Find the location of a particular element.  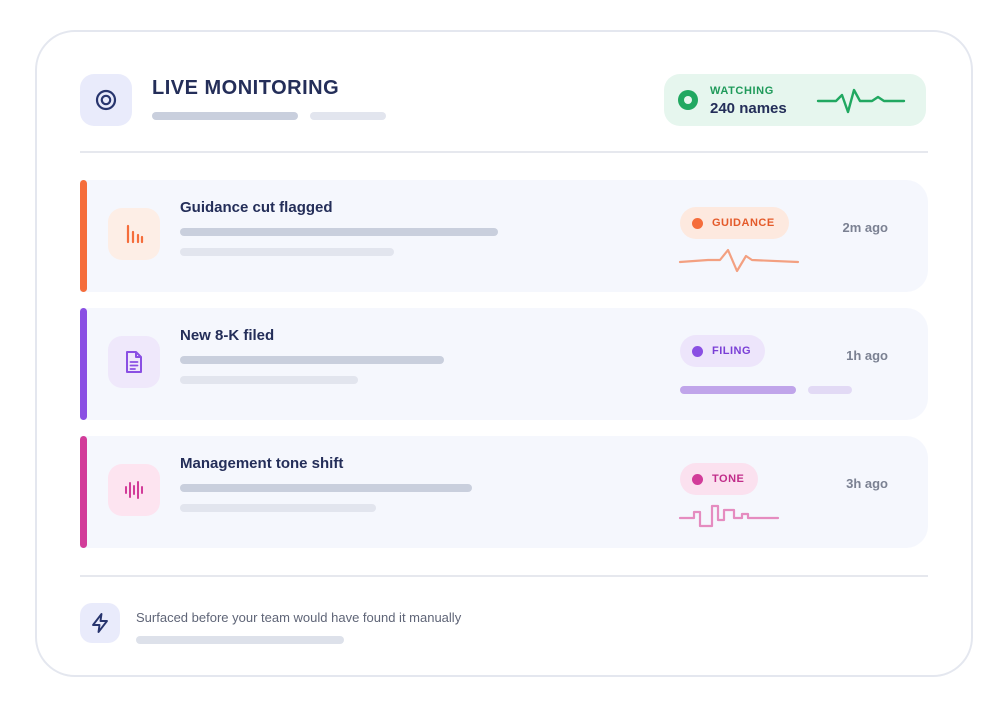

alert-time: 2m ago is located at coordinates (865, 227).